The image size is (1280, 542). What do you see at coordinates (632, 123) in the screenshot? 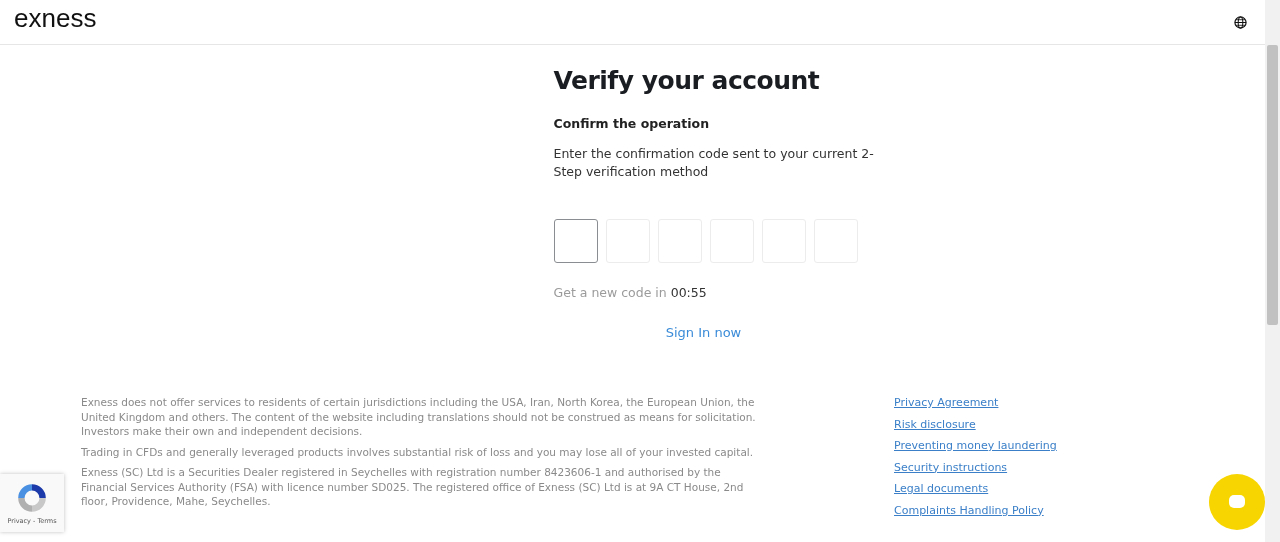
I see `subtitle: Confirm the operation` at bounding box center [632, 123].